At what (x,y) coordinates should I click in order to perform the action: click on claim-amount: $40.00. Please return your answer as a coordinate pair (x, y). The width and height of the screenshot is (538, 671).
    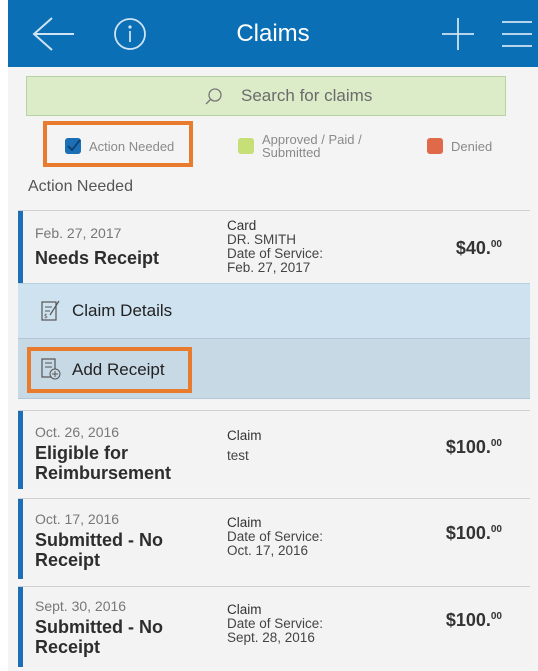
    Looking at the image, I should click on (479, 248).